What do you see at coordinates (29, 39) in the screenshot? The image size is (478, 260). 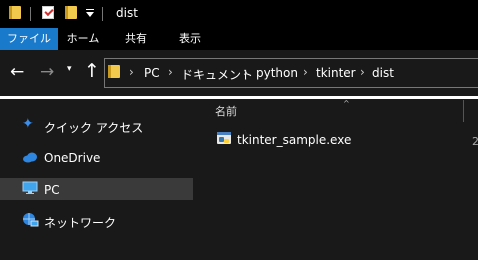 I see `tab-file: ファイル` at bounding box center [29, 39].